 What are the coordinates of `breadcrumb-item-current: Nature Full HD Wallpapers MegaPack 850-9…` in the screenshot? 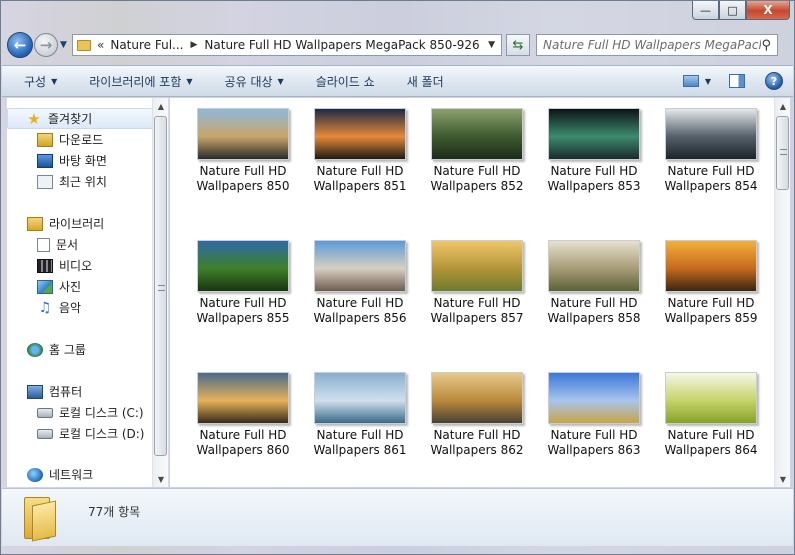 It's located at (341, 45).